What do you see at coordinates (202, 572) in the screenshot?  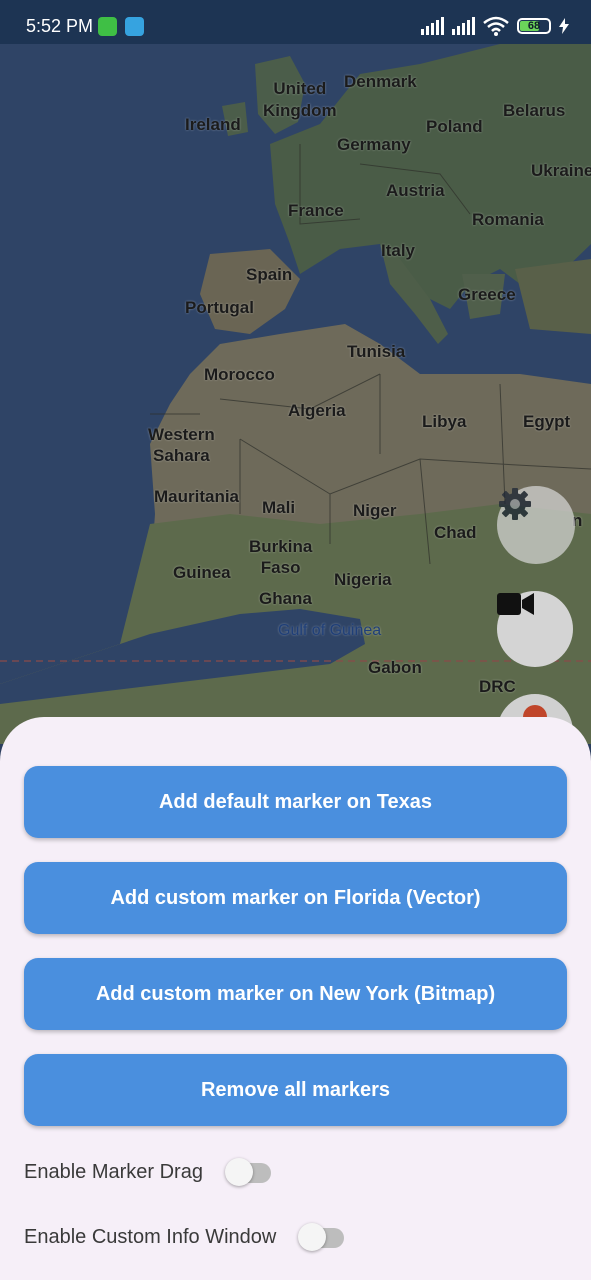 I see `map-label-guinea: Guinea` at bounding box center [202, 572].